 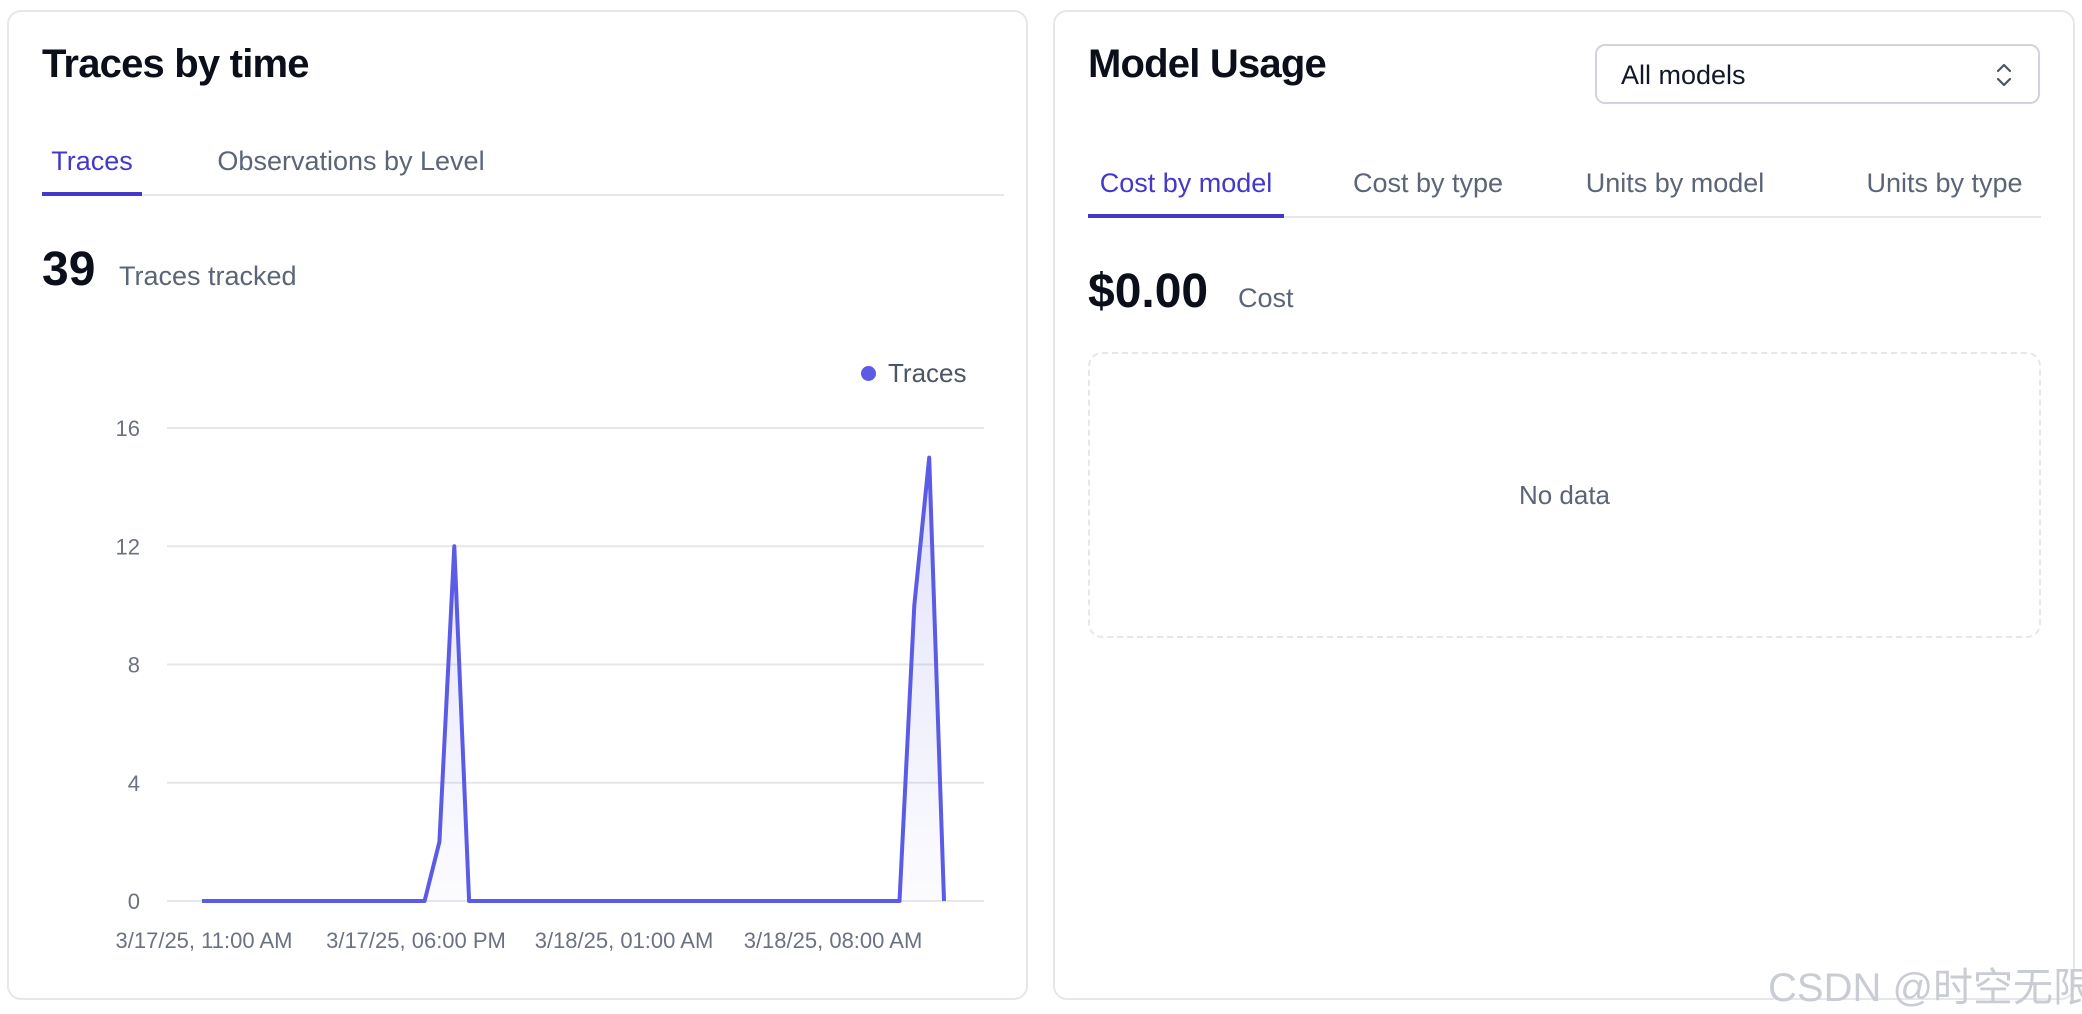 I want to click on tab-units-by-model: Units by model, so click(x=1675, y=188).